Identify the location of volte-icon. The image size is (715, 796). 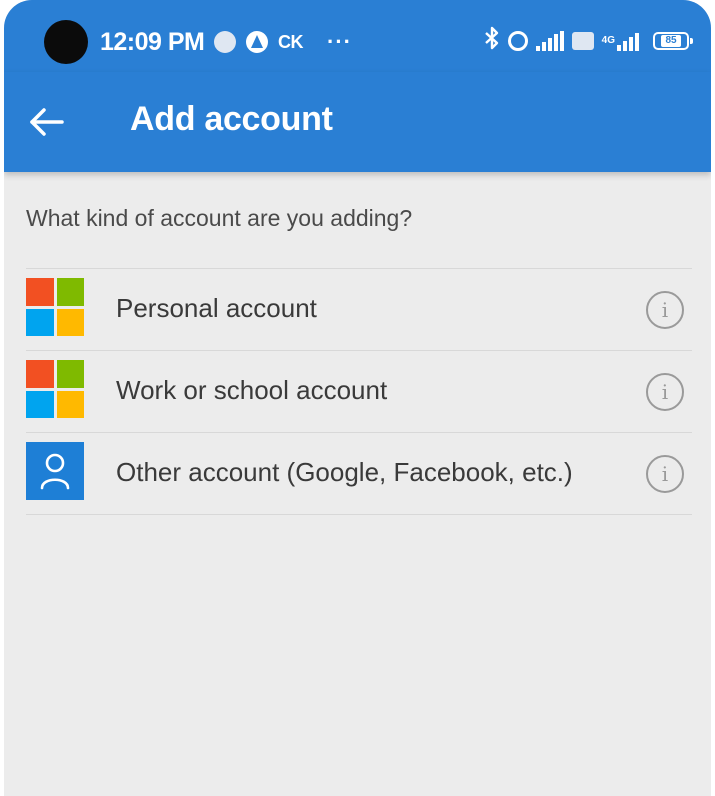
(582, 41).